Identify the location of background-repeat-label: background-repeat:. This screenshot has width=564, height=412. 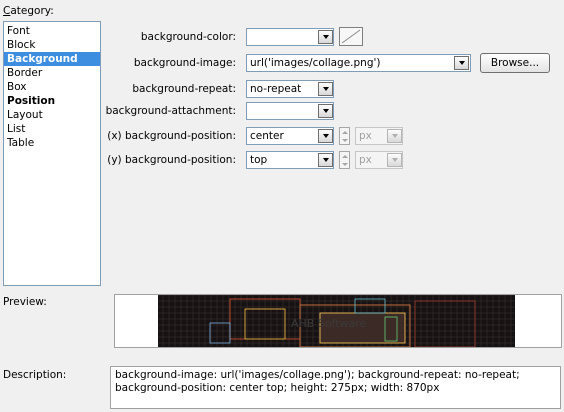
(184, 89).